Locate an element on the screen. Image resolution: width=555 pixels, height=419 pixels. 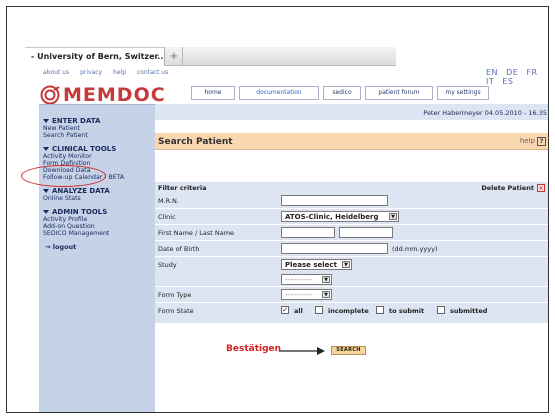
sidebar-item-new-patient: New Patient is located at coordinates (97, 128).